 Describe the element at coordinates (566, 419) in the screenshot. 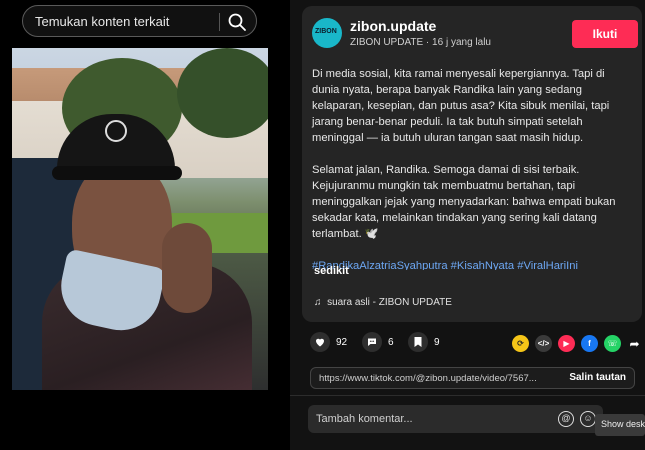

I see `mention-icon: @` at that location.